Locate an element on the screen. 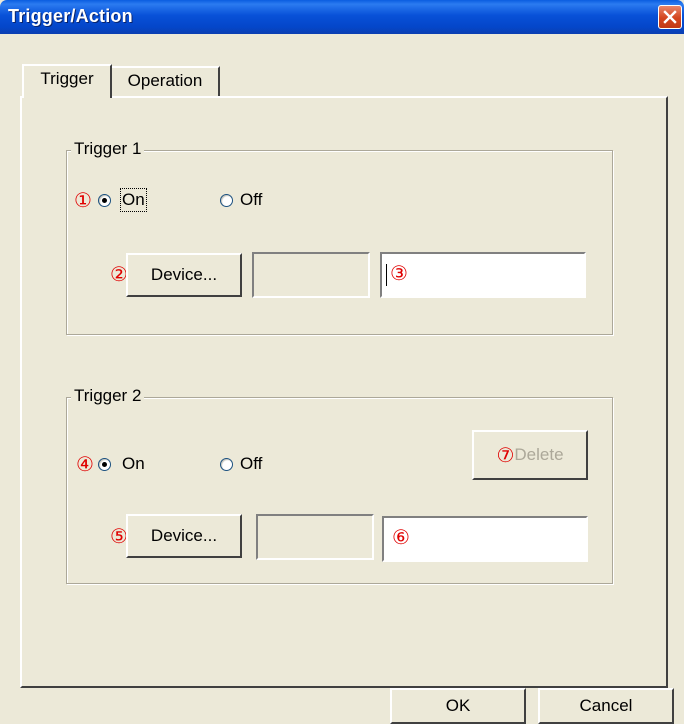  cancel-button: Cancel is located at coordinates (606, 706).